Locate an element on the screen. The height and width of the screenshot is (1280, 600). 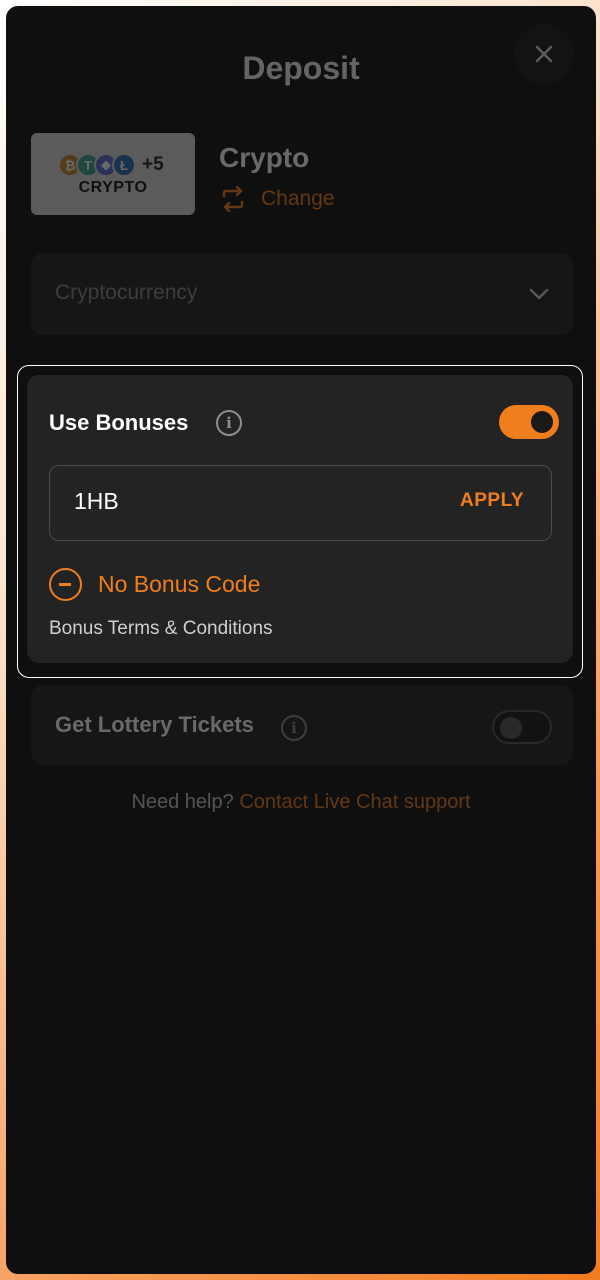
change-method-button: Change is located at coordinates (277, 199).